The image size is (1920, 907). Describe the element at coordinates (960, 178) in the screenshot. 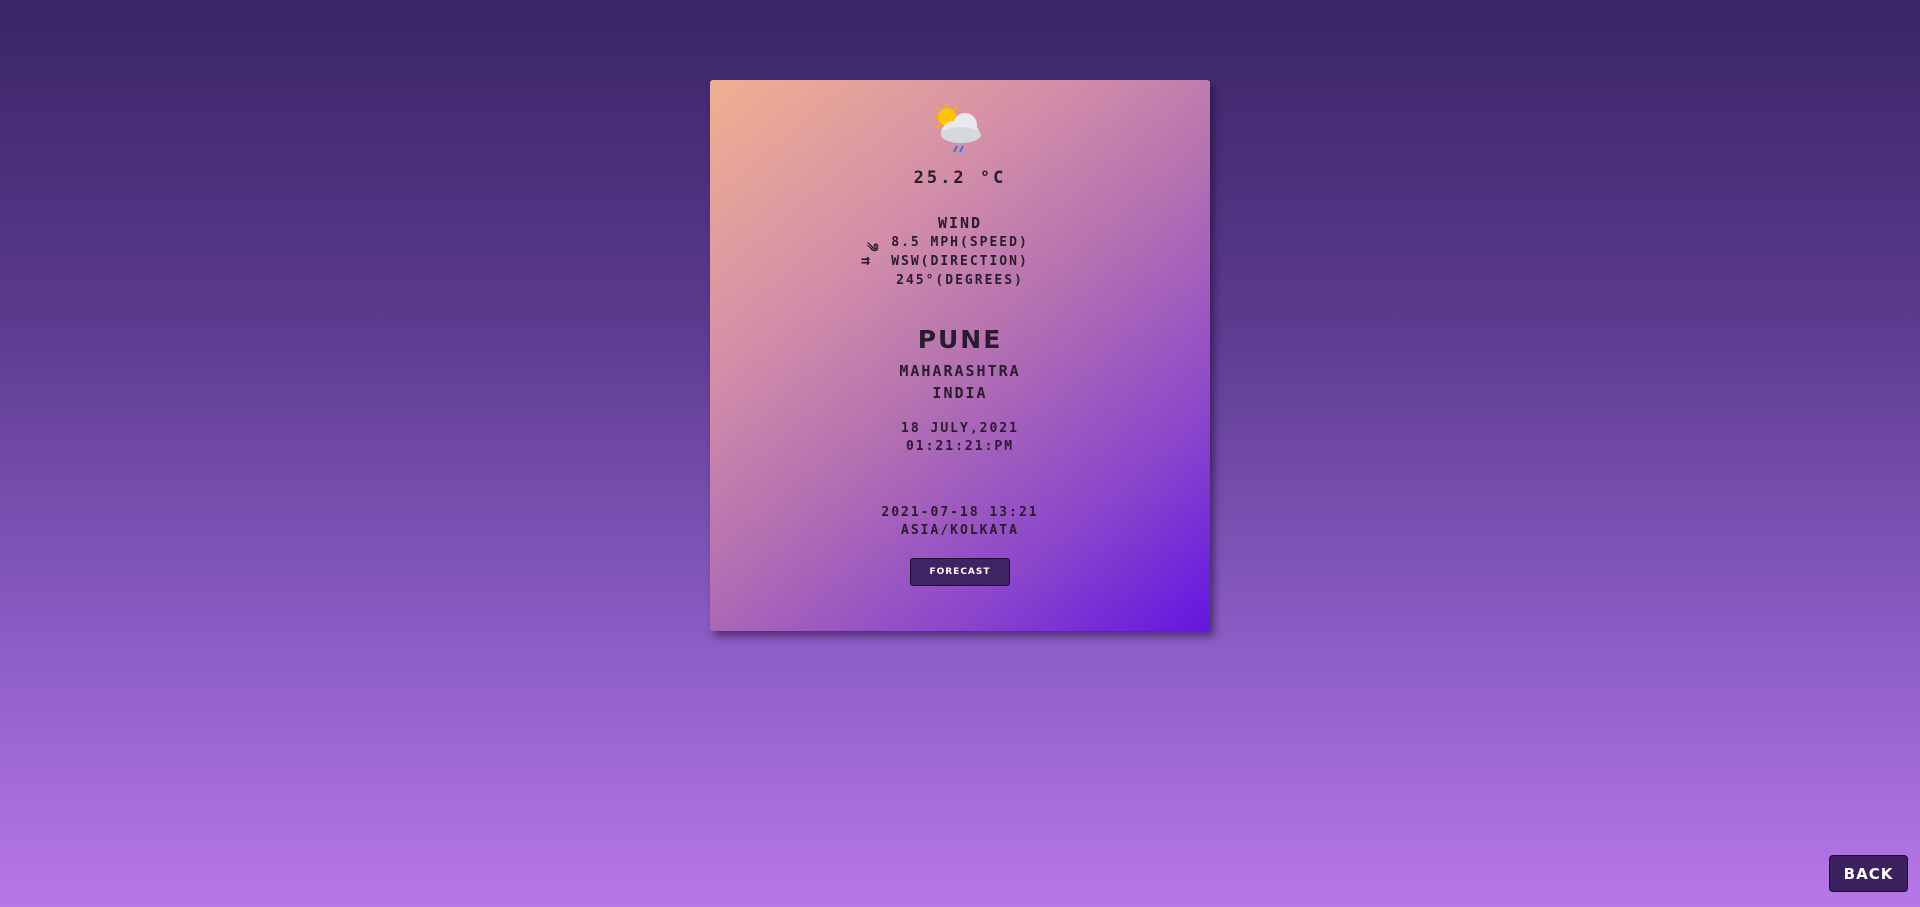

I see `temperature: 25.2 °C` at that location.